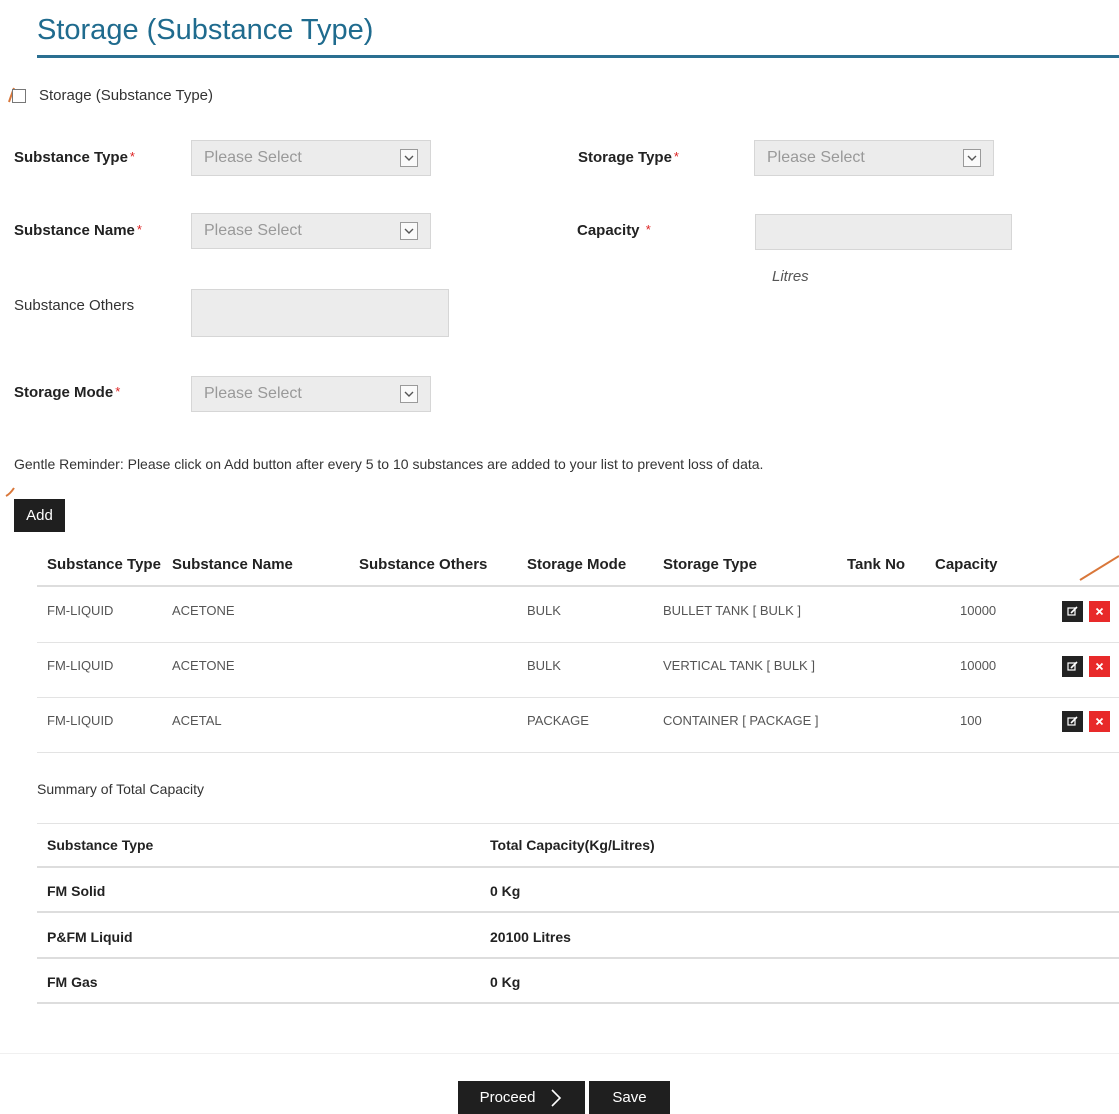  Describe the element at coordinates (72, 982) in the screenshot. I see `summary-cell-type: FM Gas` at that location.